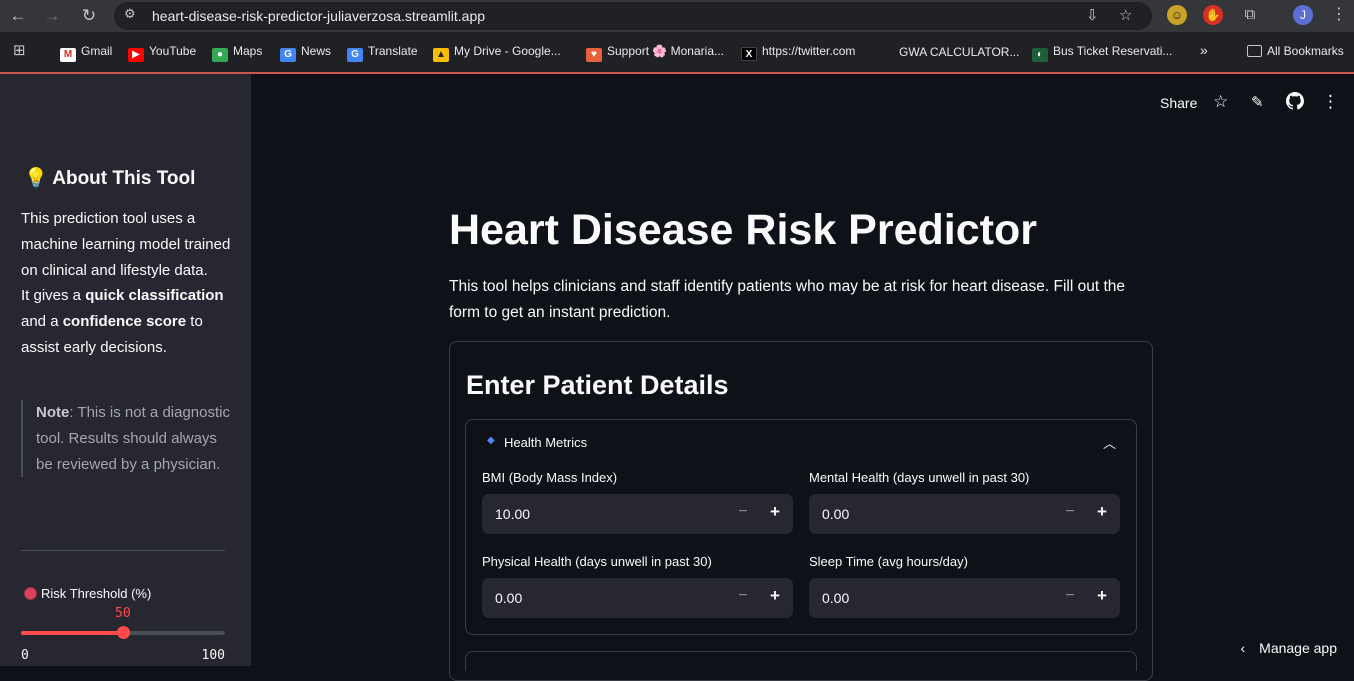 Image resolution: width=1354 pixels, height=681 pixels. I want to click on folder-icon, so click(1254, 51).